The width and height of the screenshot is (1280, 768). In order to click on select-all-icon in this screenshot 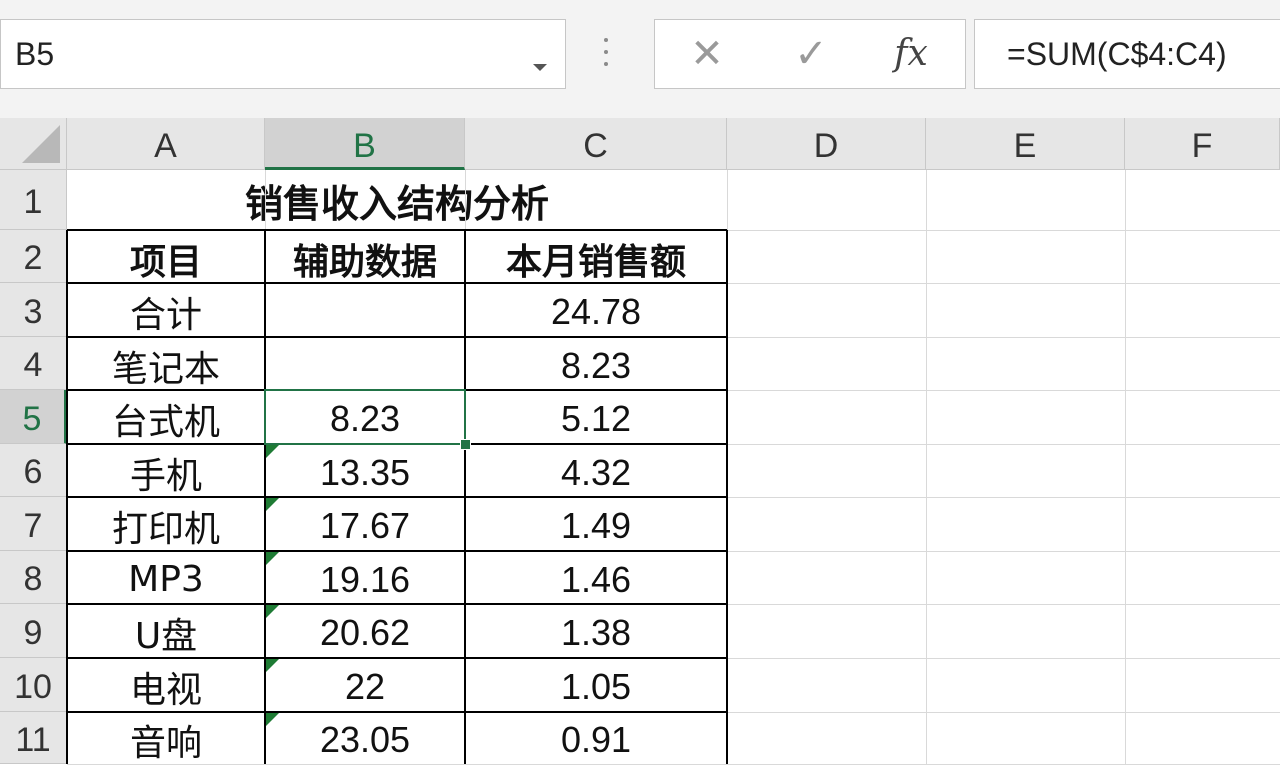, I will do `click(41, 144)`.